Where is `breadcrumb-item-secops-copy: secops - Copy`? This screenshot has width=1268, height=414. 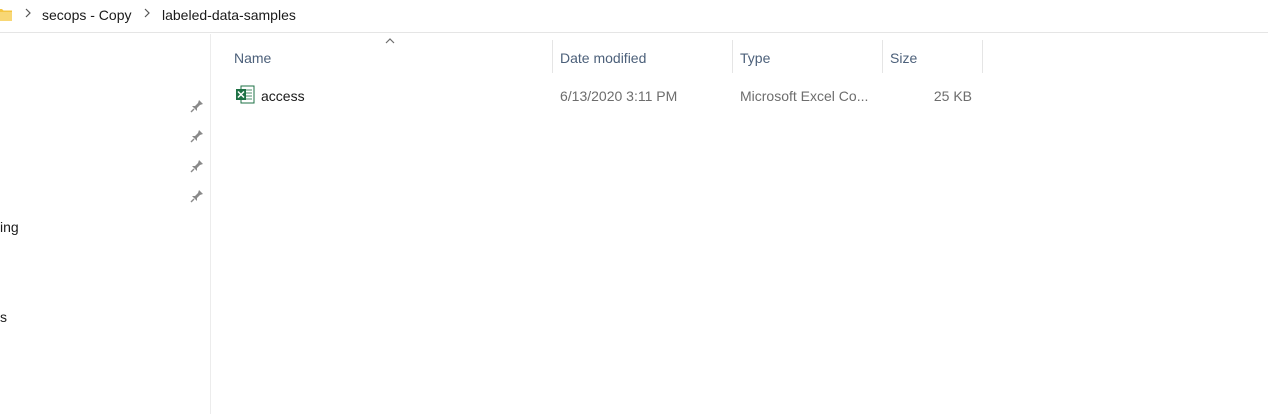
breadcrumb-item-secops-copy: secops - Copy is located at coordinates (86, 15).